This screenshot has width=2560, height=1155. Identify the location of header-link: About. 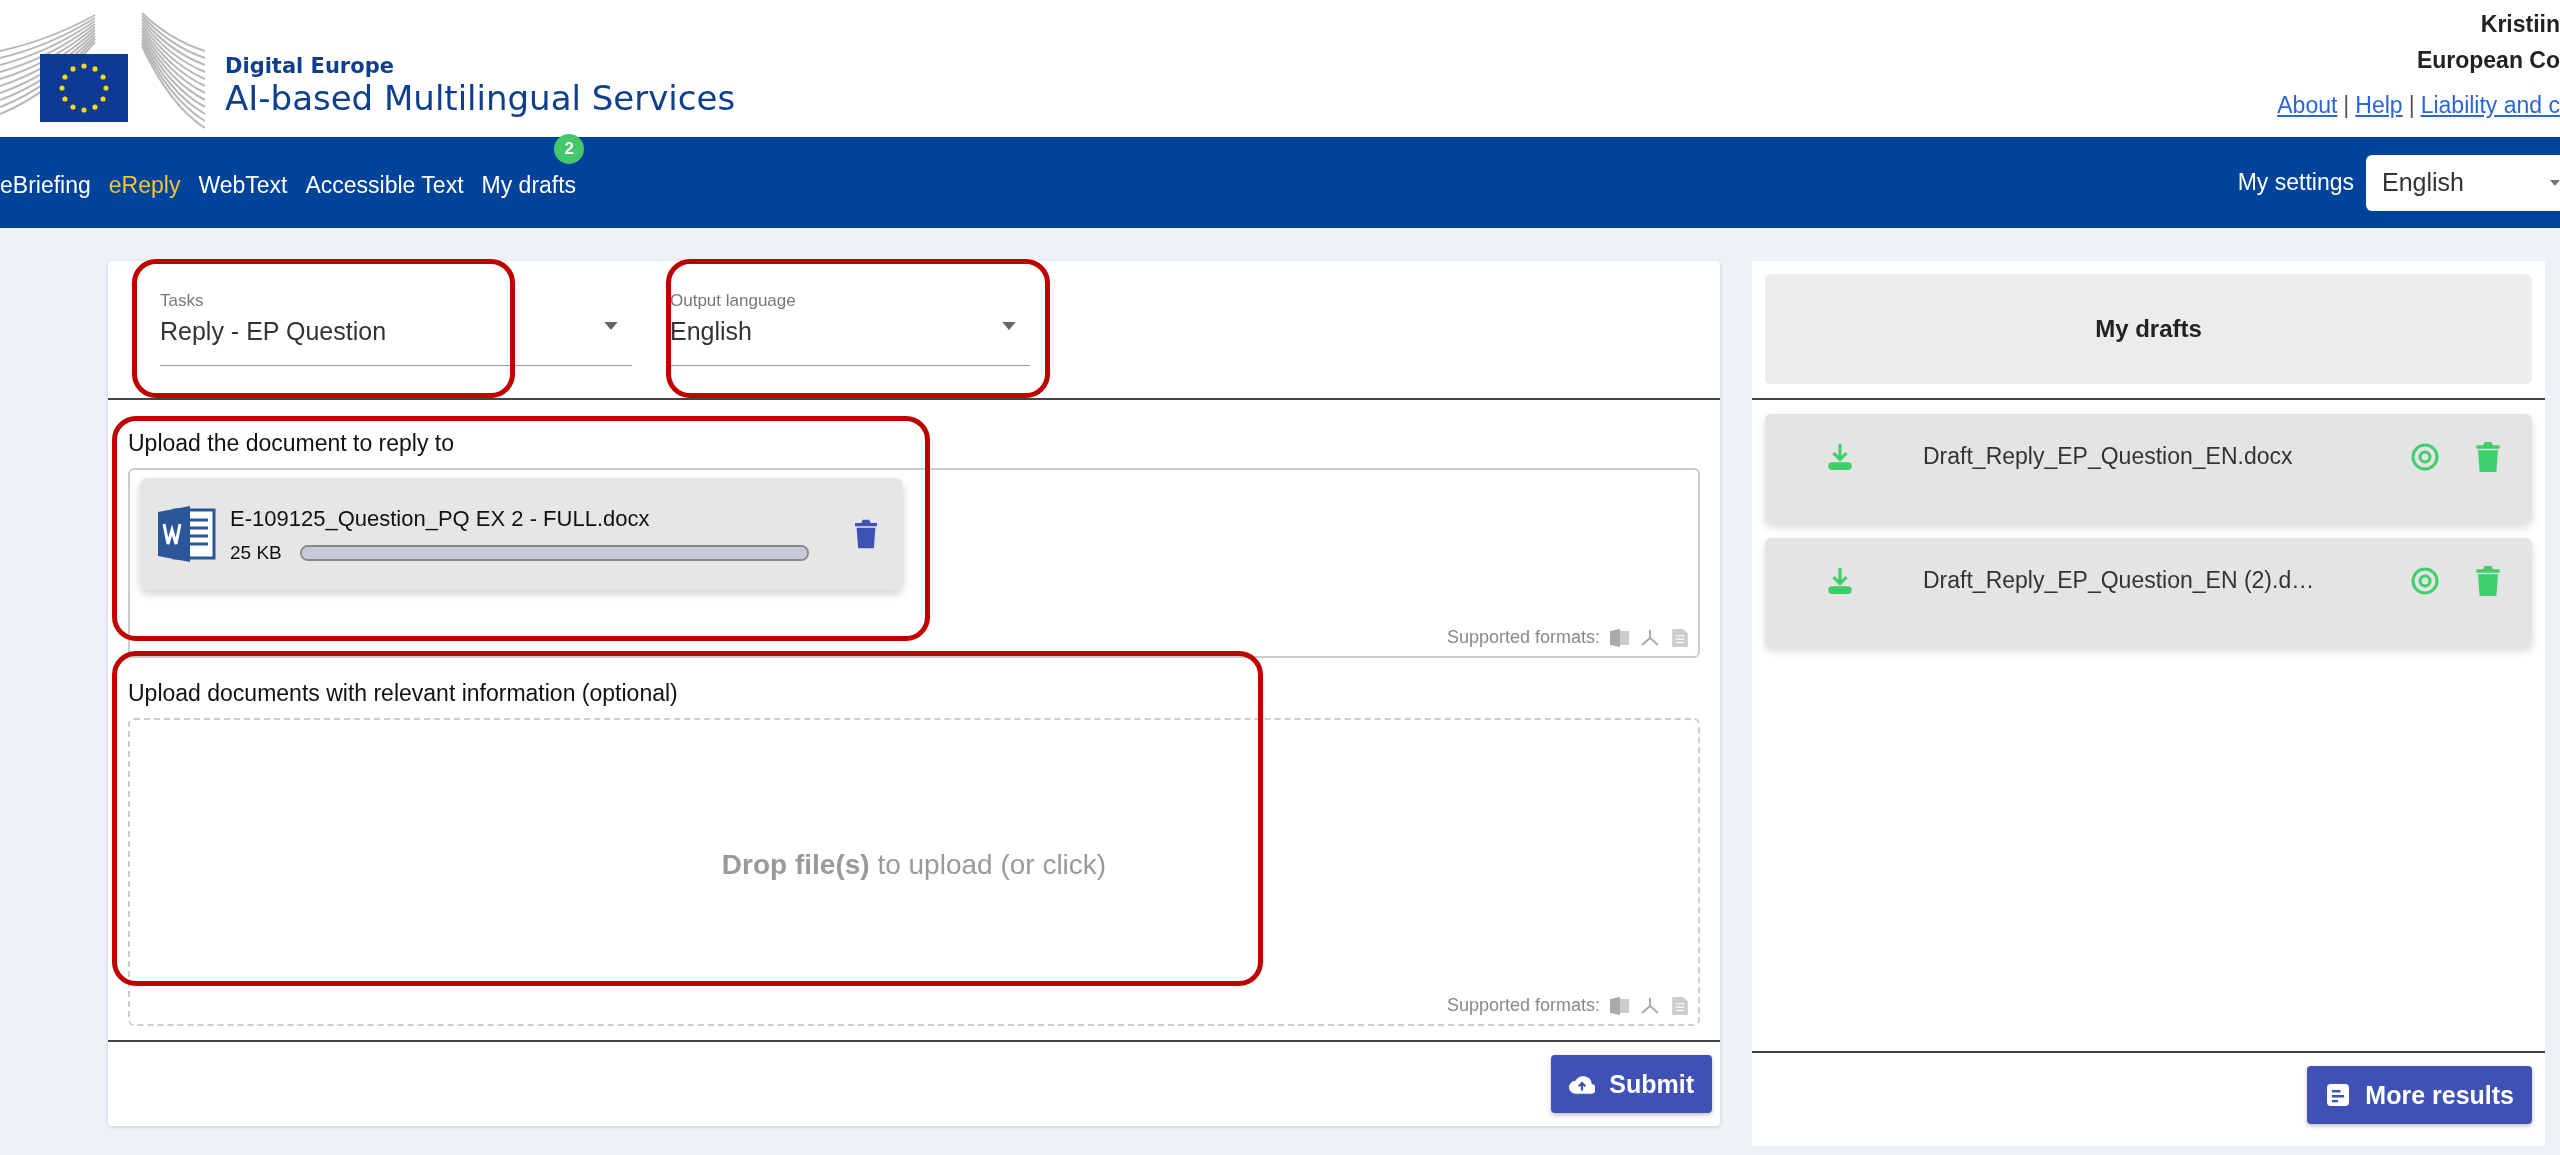
(2307, 105).